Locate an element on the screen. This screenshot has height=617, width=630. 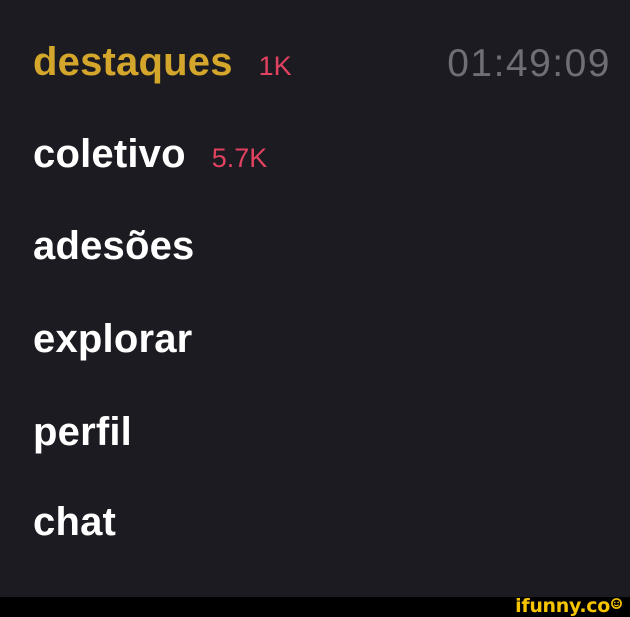
menu-item-label: perfil is located at coordinates (82, 432).